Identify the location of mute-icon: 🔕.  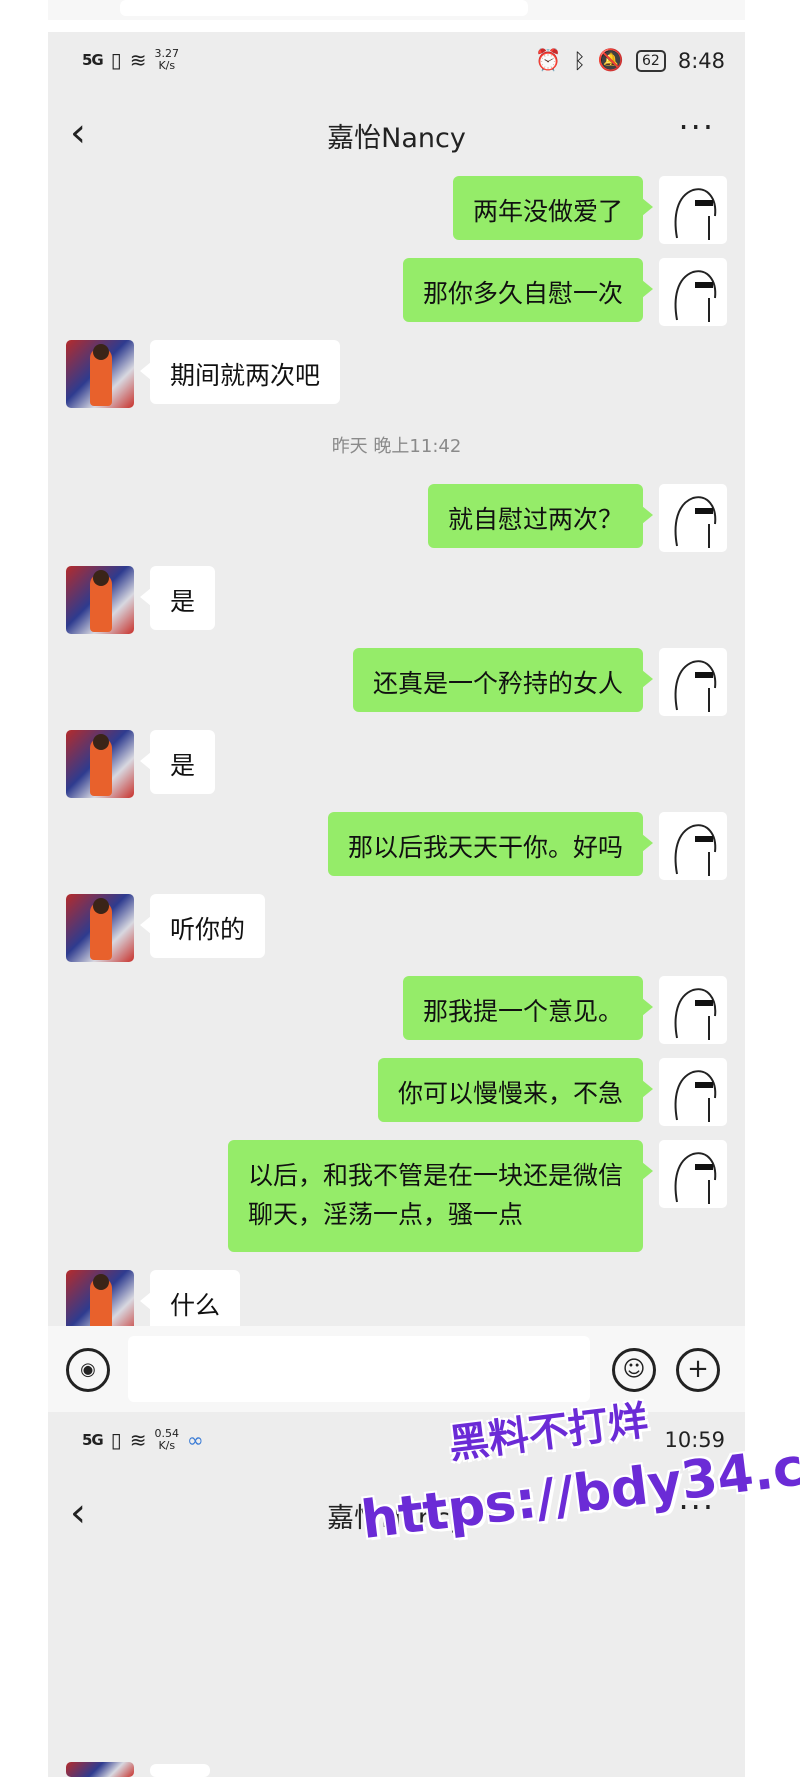
(610, 60).